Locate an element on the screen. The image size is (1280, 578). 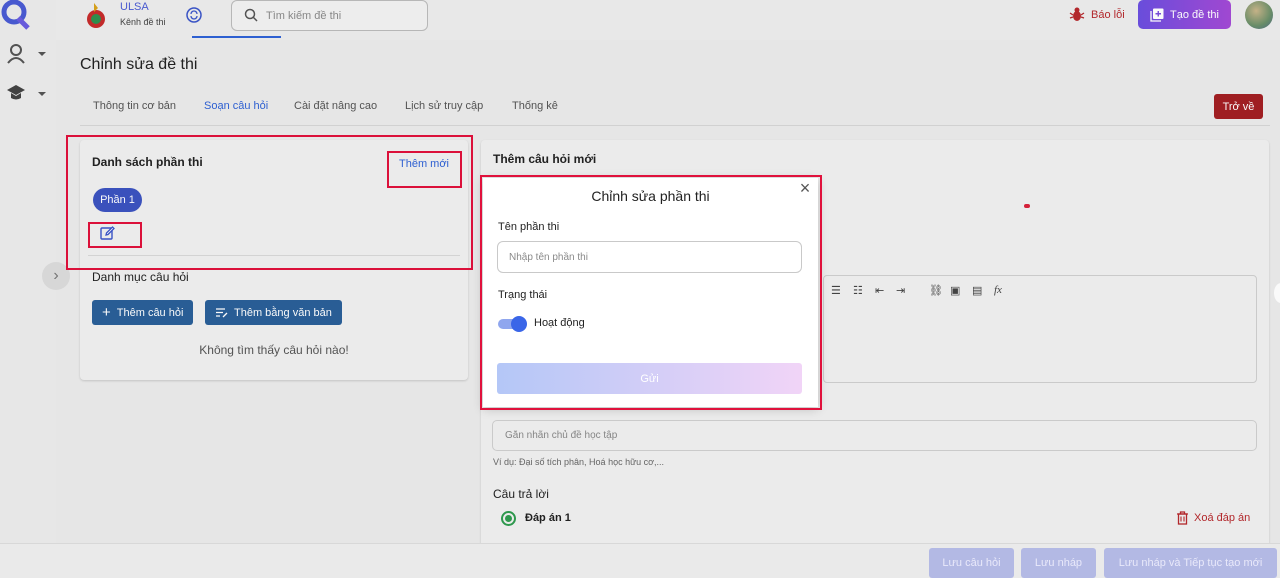
status-label: Trạng thái is located at coordinates (523, 295).